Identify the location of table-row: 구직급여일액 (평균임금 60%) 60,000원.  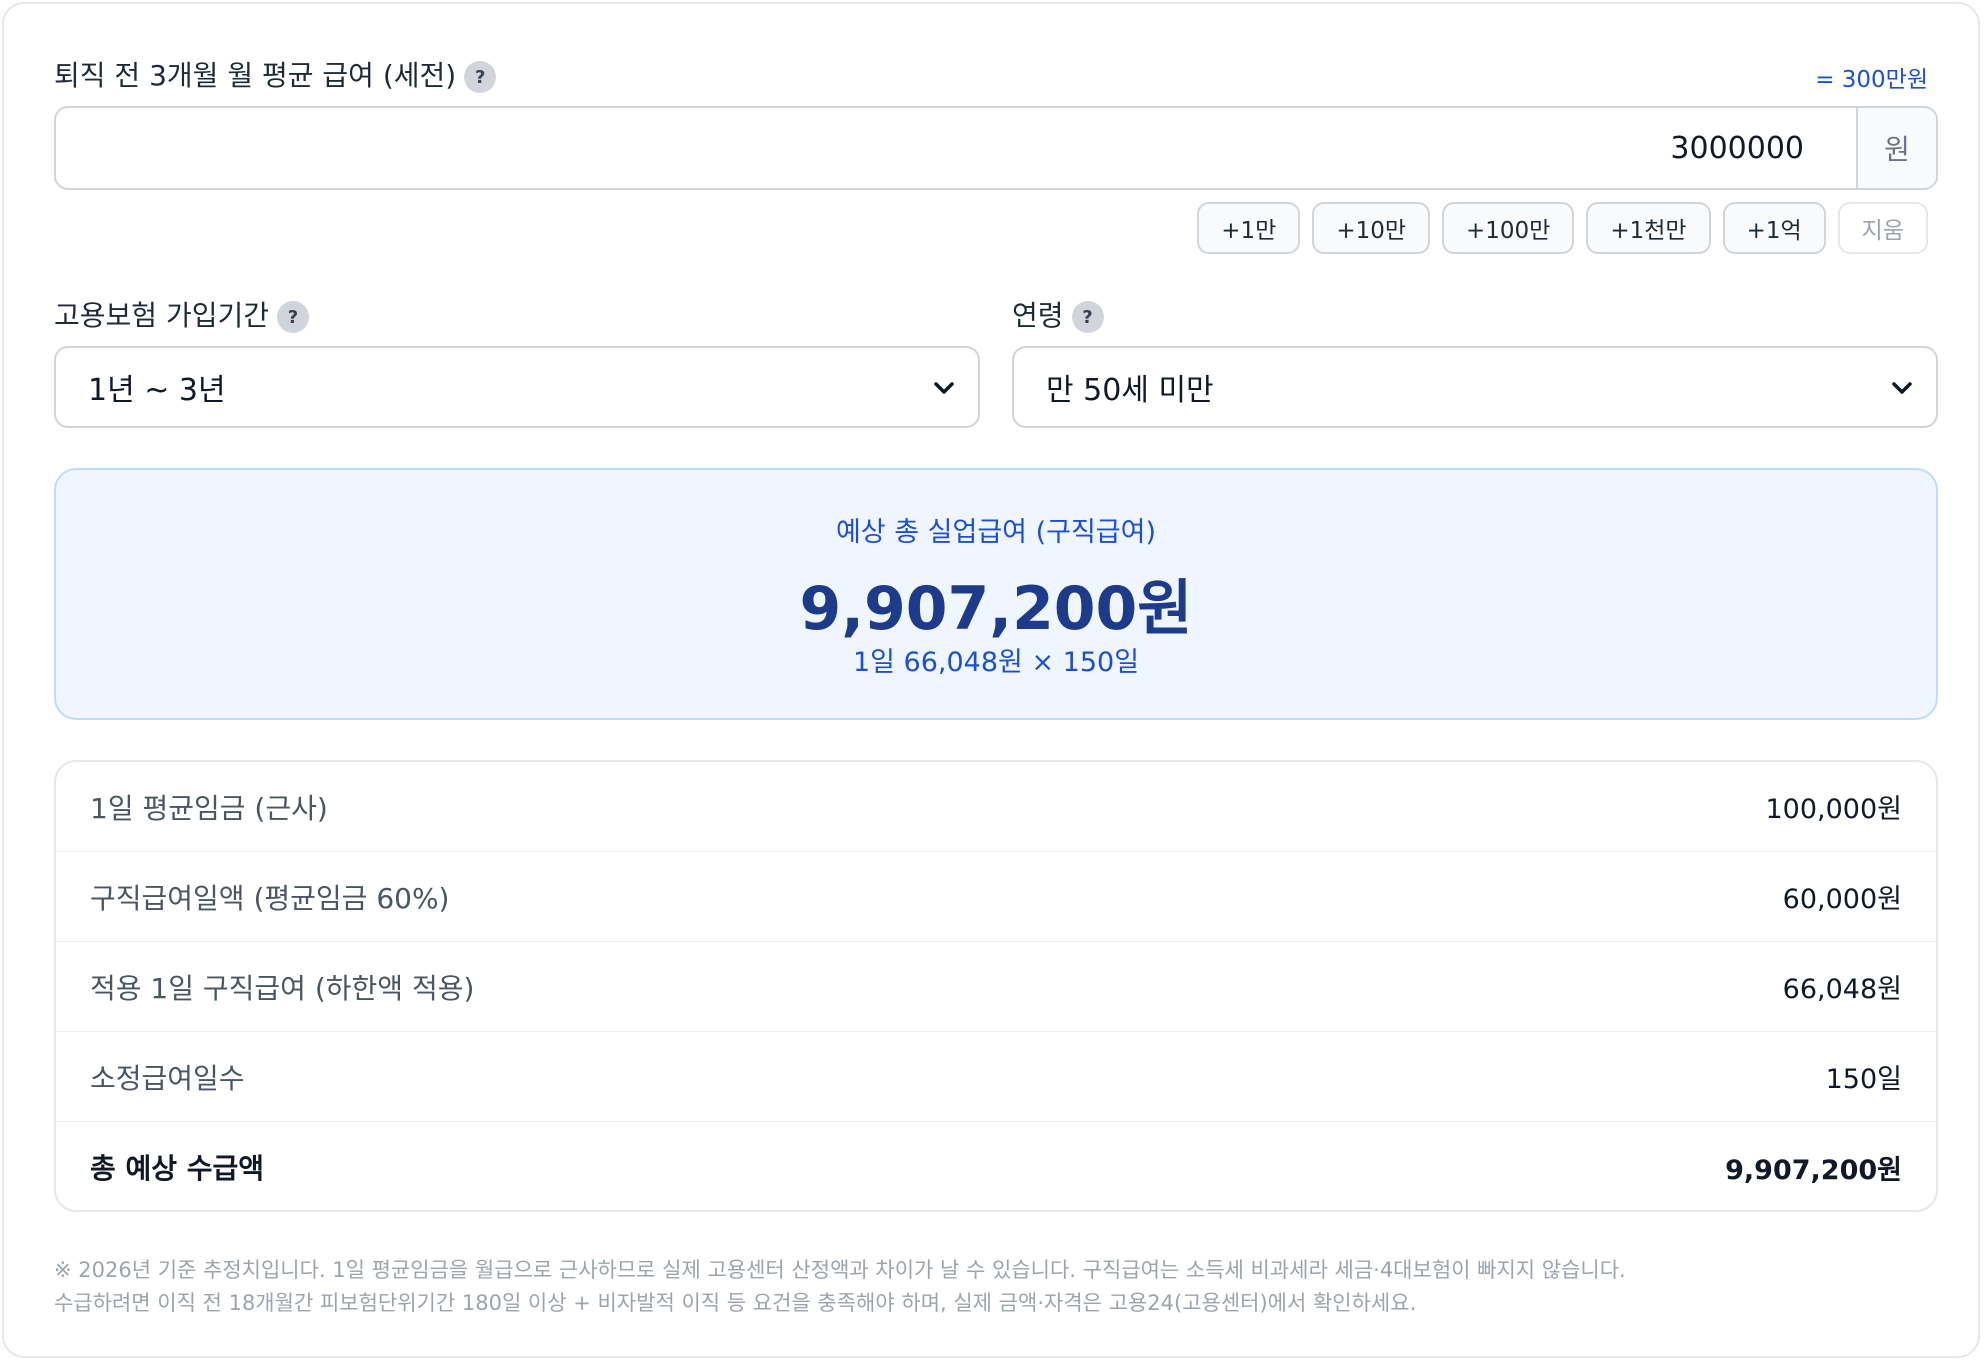
(996, 897).